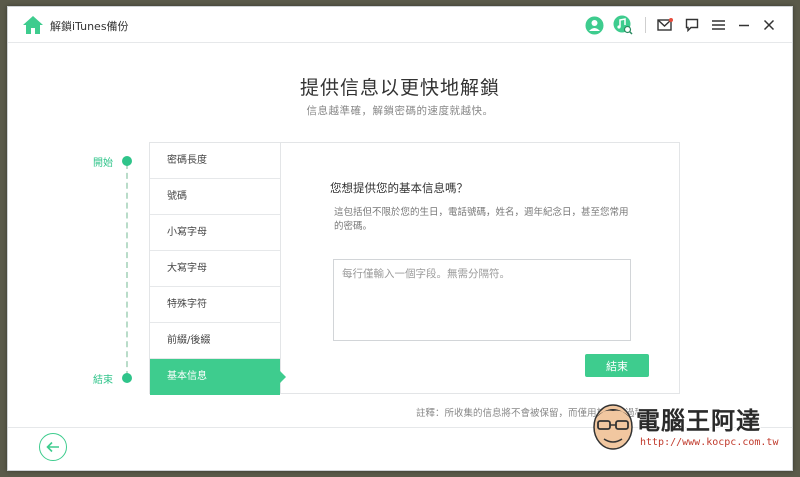 Image resolution: width=800 pixels, height=477 pixels. Describe the element at coordinates (215, 233) in the screenshot. I see `step-lowercase: 小寫字母` at that location.